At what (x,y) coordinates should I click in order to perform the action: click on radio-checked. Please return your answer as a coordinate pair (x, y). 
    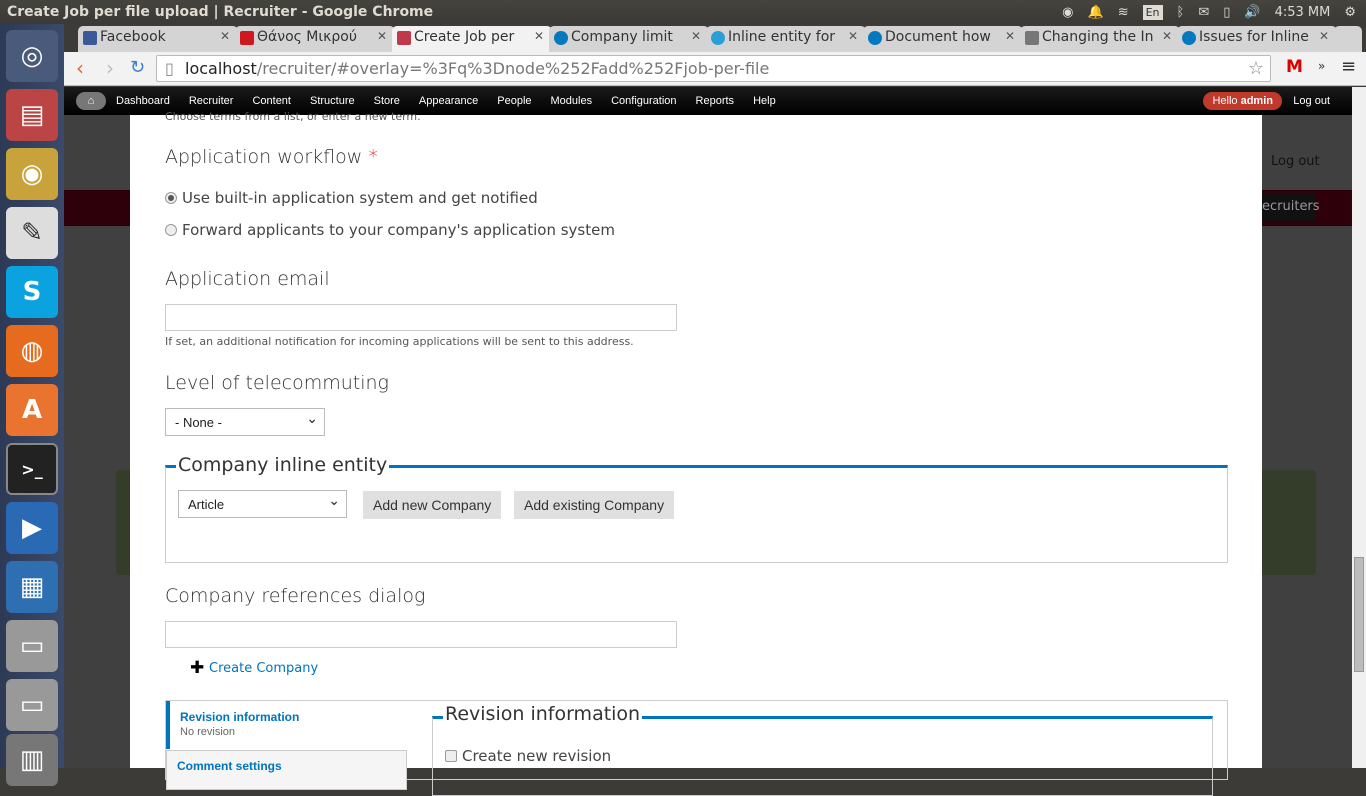
    Looking at the image, I should click on (171, 198).